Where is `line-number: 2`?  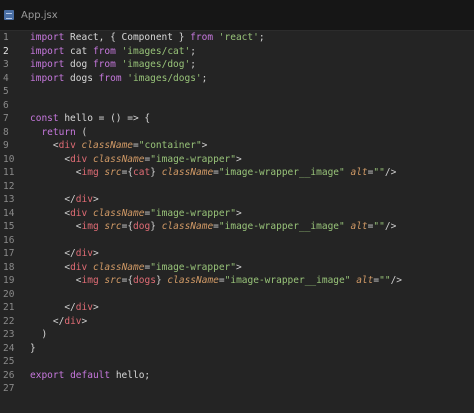 line-number: 2 is located at coordinates (6, 51).